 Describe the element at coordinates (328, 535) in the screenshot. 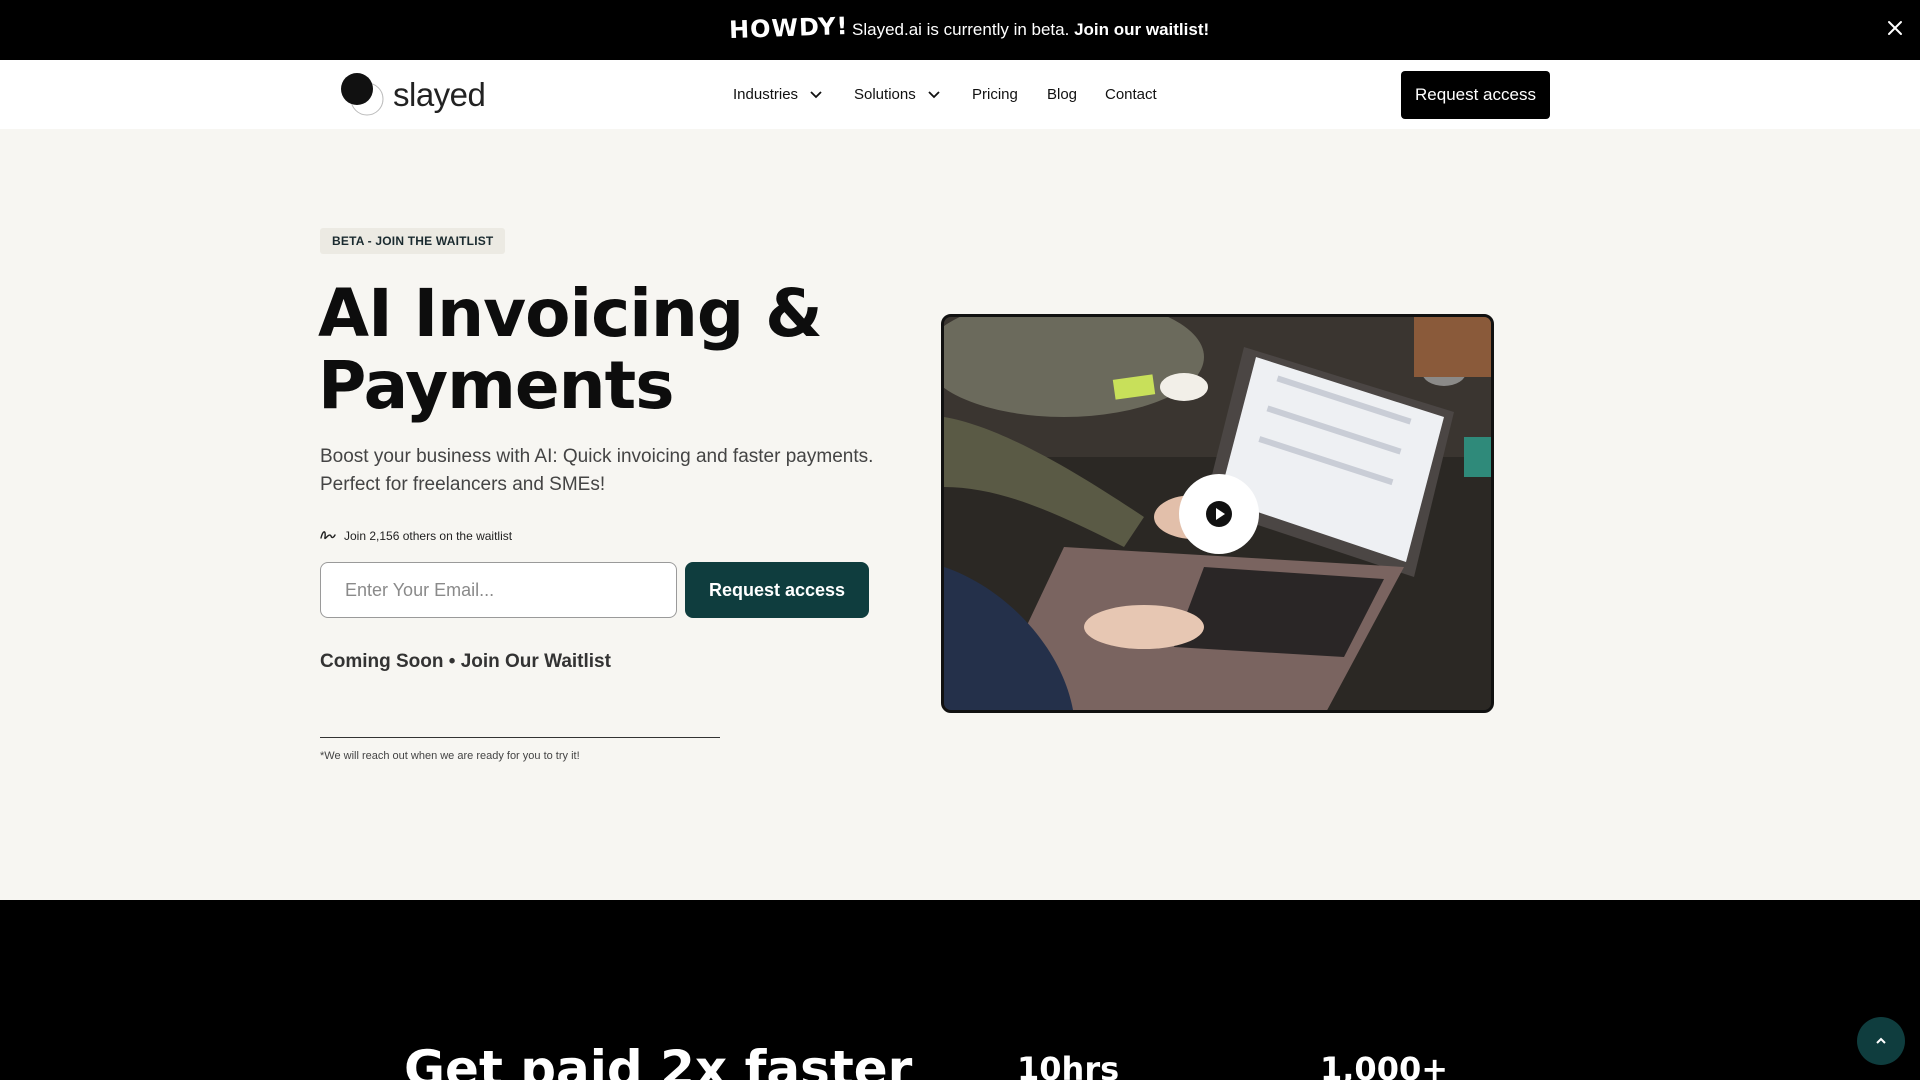

I see `squiggle-icon` at that location.